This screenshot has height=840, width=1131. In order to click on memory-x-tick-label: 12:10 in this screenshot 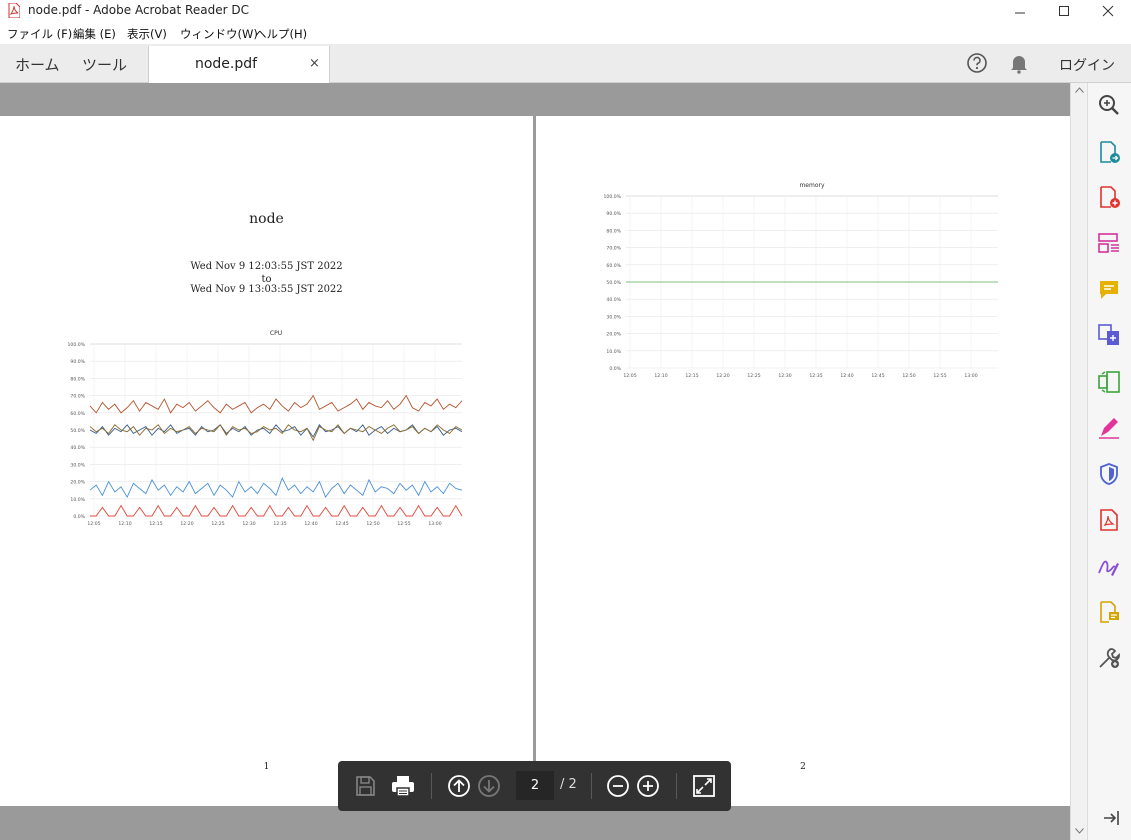, I will do `click(660, 375)`.